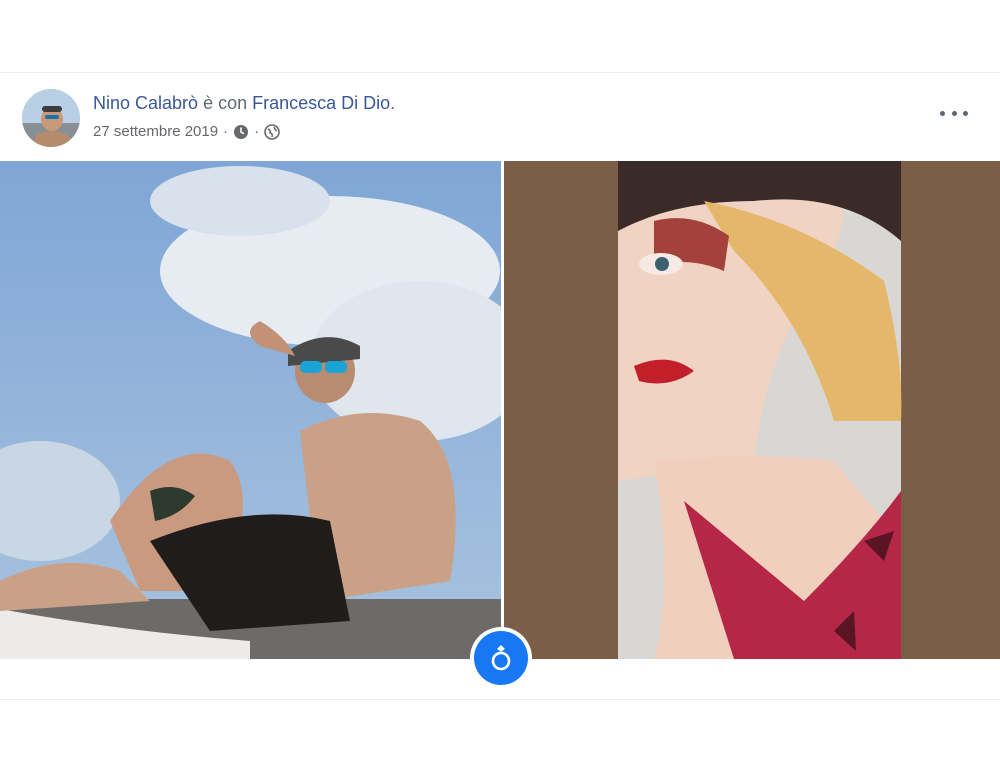  I want to click on ring-icon, so click(501, 658).